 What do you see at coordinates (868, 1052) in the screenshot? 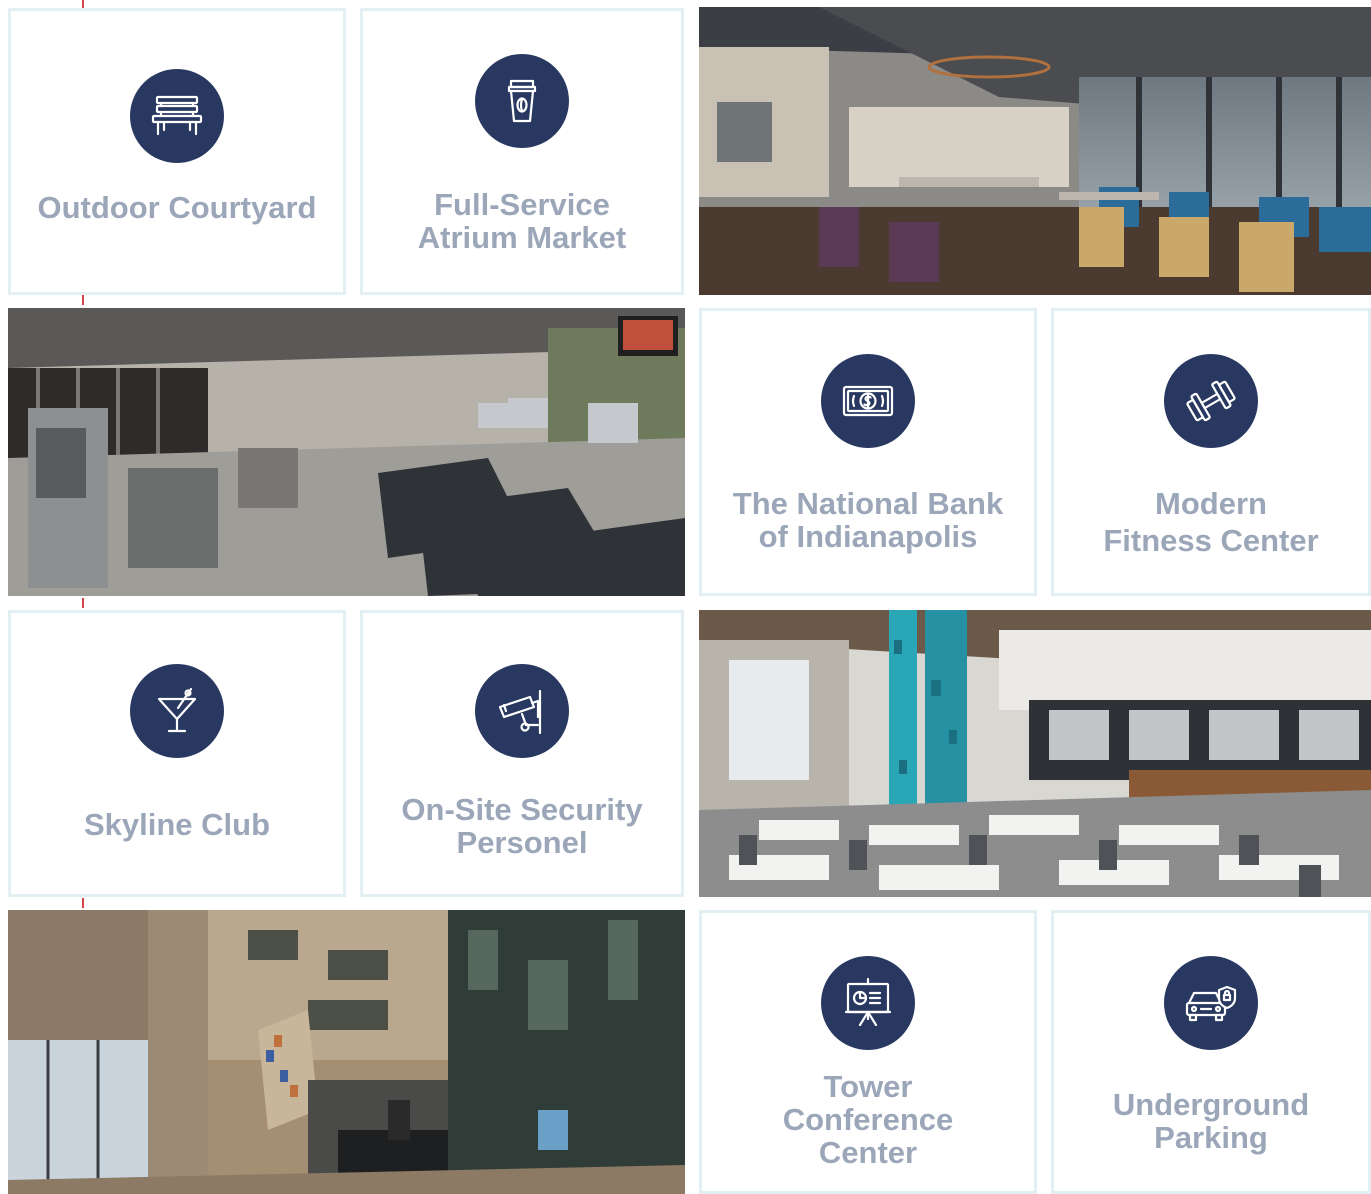
I see `amenity-card-conference-center: Tower Conference Center` at bounding box center [868, 1052].